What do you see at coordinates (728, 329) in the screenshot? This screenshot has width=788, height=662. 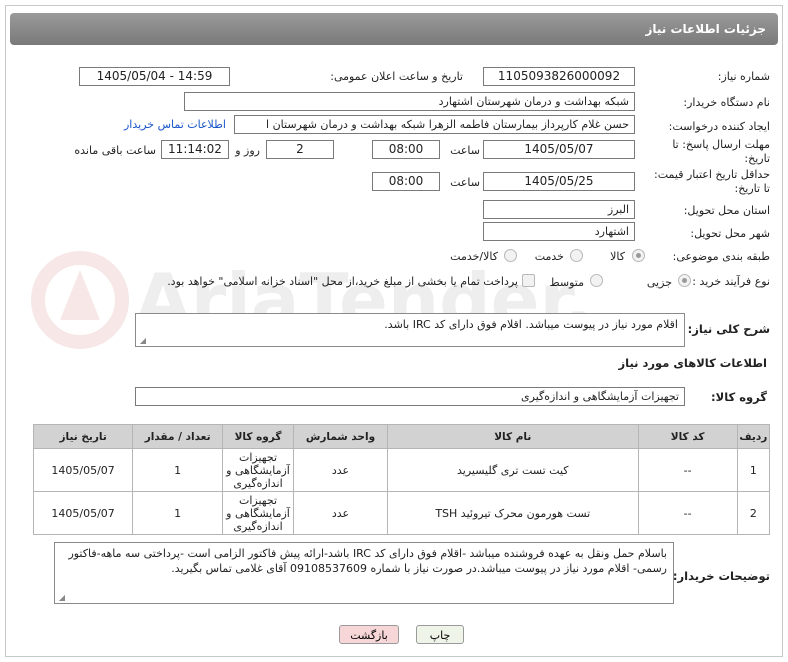 I see `description-label: شرح کلی نیاز:` at bounding box center [728, 329].